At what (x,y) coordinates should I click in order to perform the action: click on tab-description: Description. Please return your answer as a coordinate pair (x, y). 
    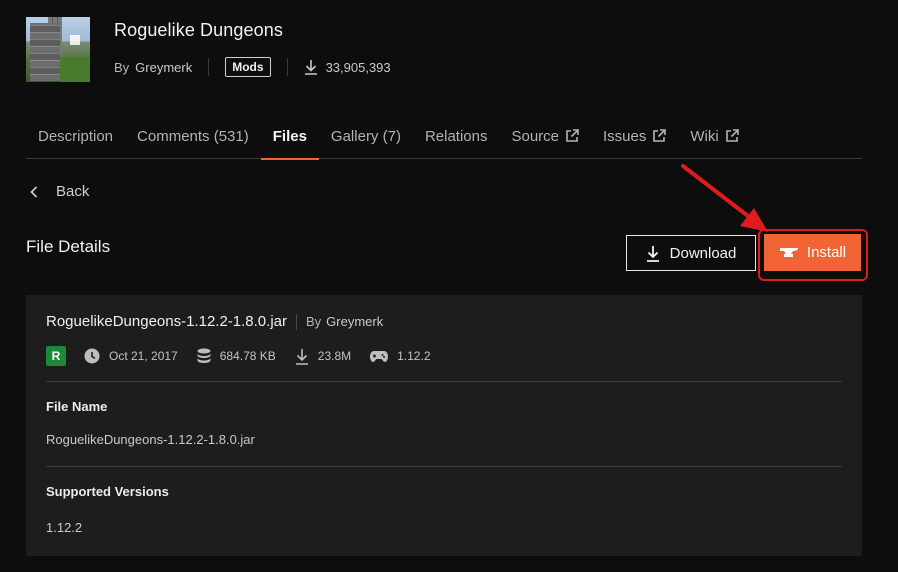
    Looking at the image, I should click on (75, 139).